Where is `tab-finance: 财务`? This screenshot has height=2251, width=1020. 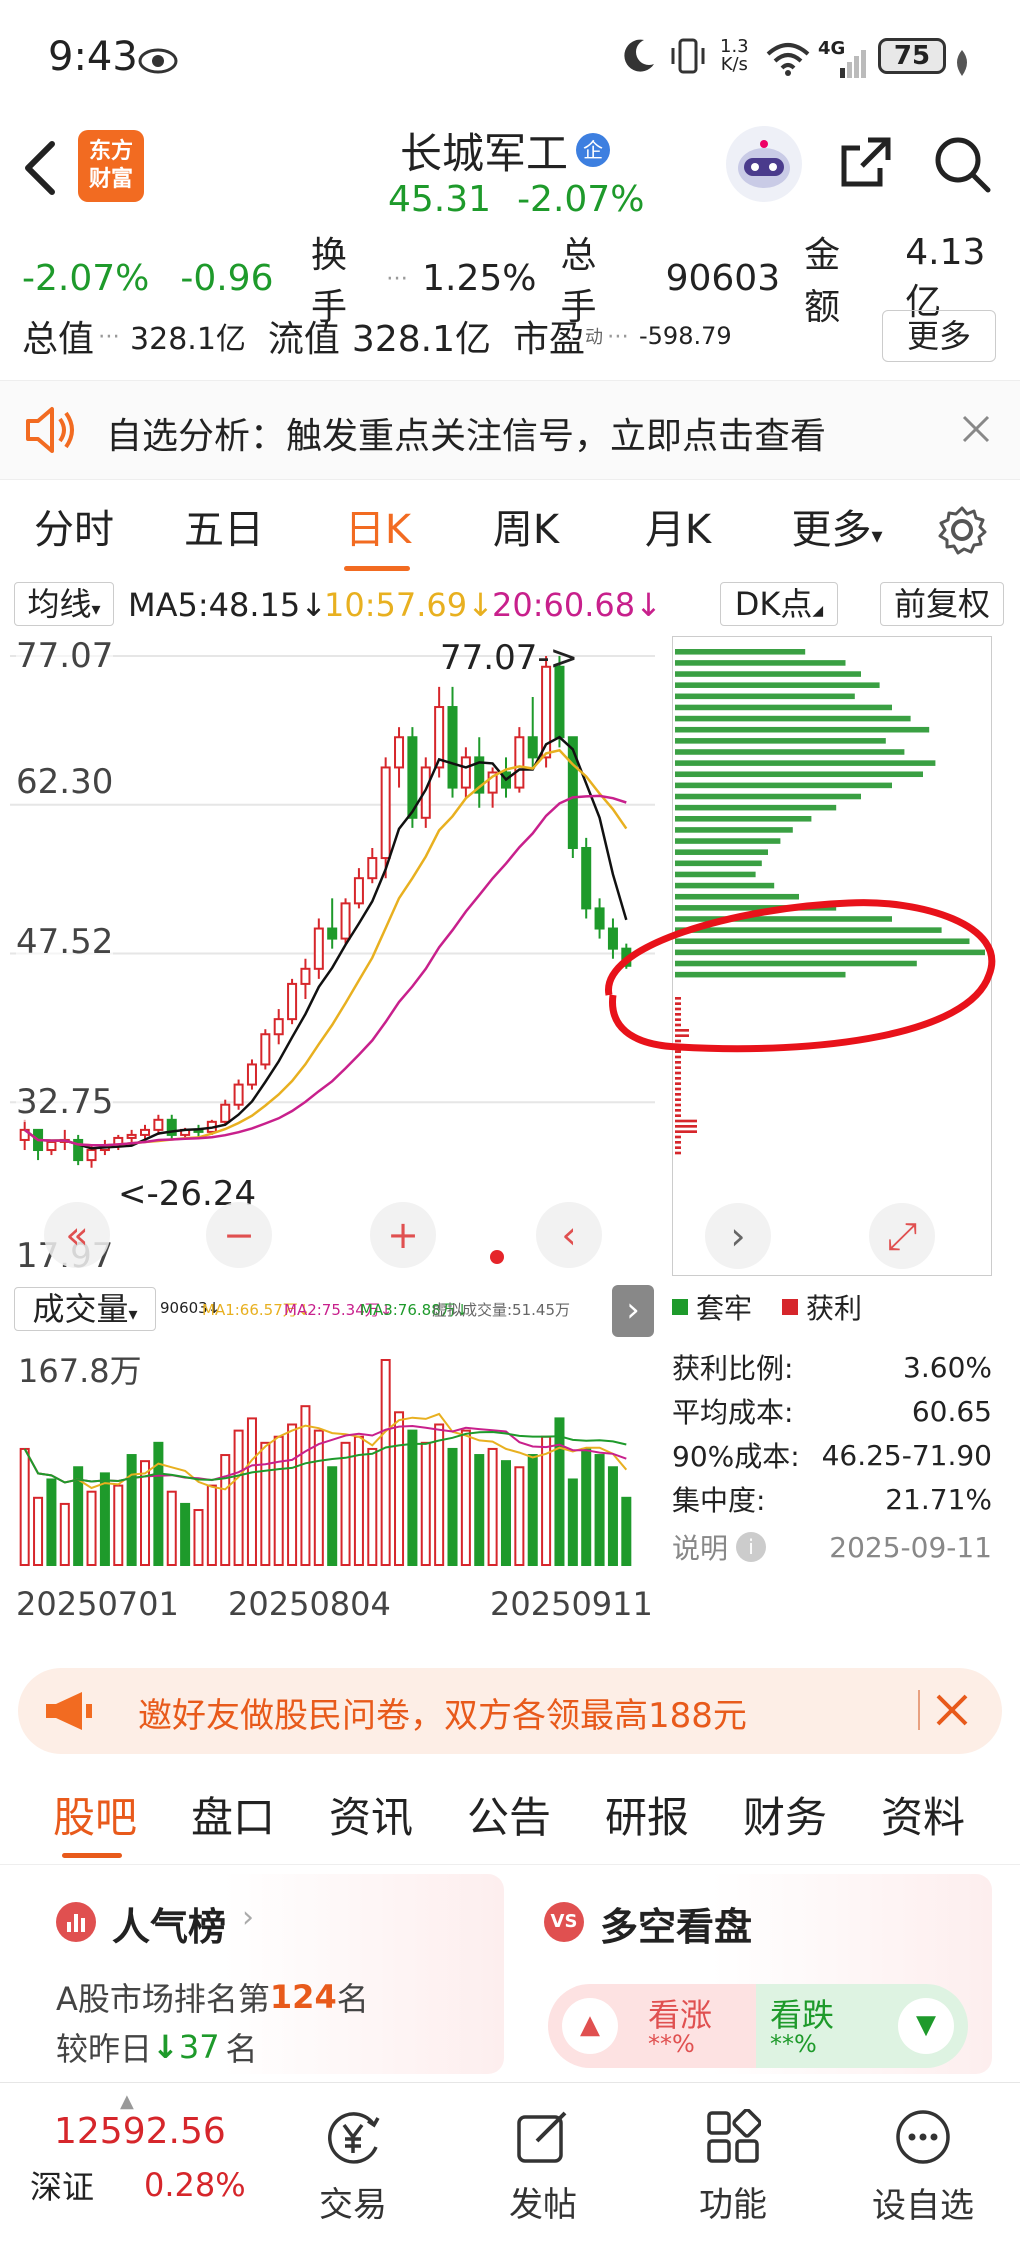
tab-finance: 财务 is located at coordinates (785, 1818).